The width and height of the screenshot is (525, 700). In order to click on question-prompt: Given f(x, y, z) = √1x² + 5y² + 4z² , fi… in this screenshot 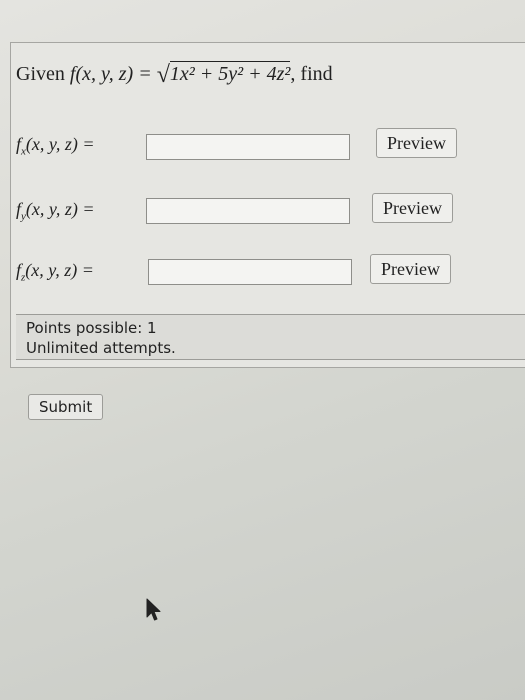, I will do `click(174, 74)`.